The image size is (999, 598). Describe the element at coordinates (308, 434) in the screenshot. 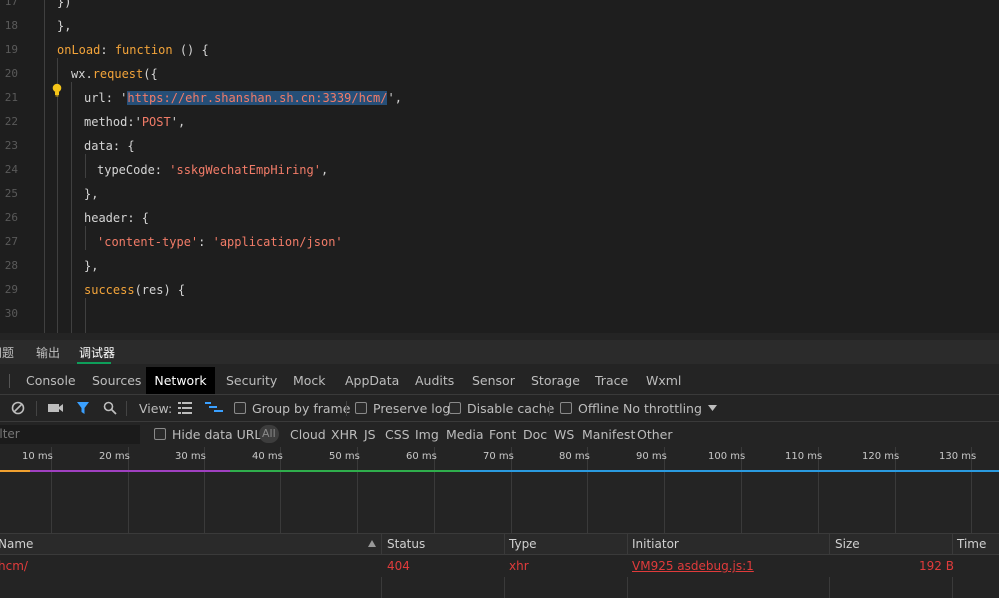

I see `type-filter-cloud: Cloud` at that location.